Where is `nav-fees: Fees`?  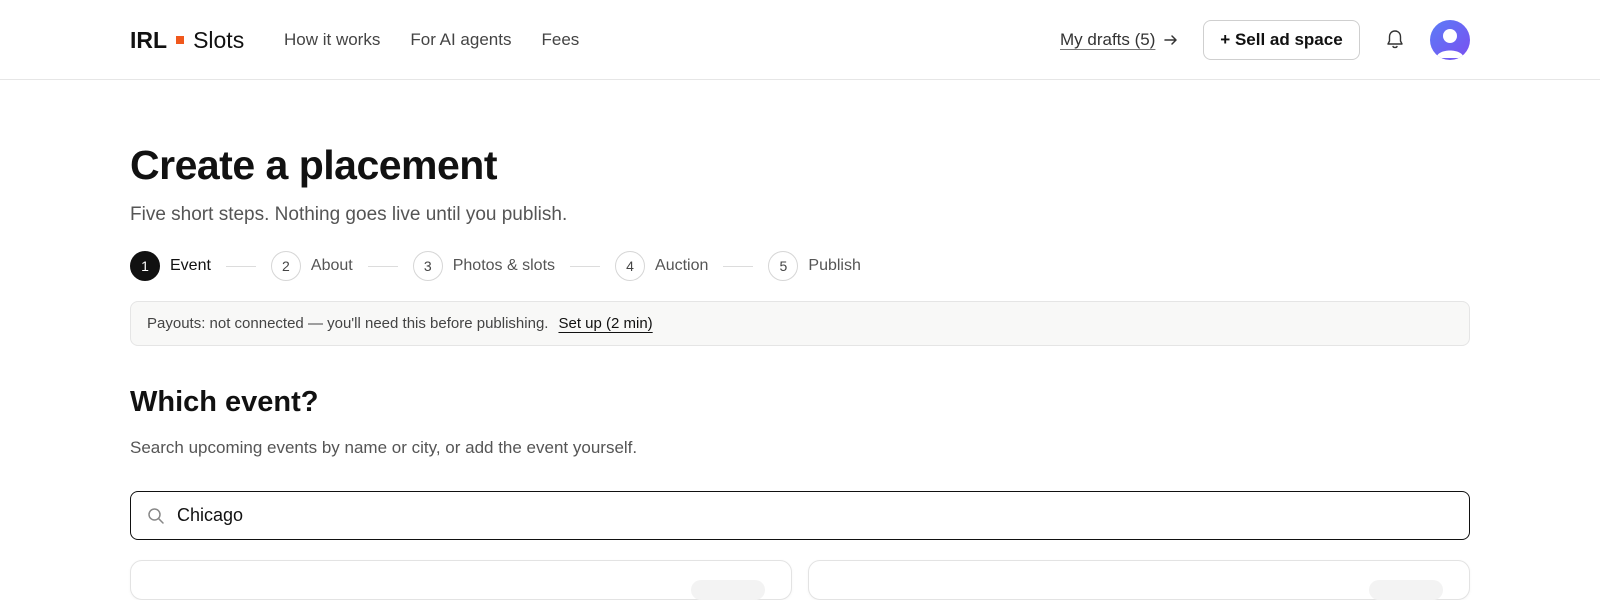
nav-fees: Fees is located at coordinates (560, 40).